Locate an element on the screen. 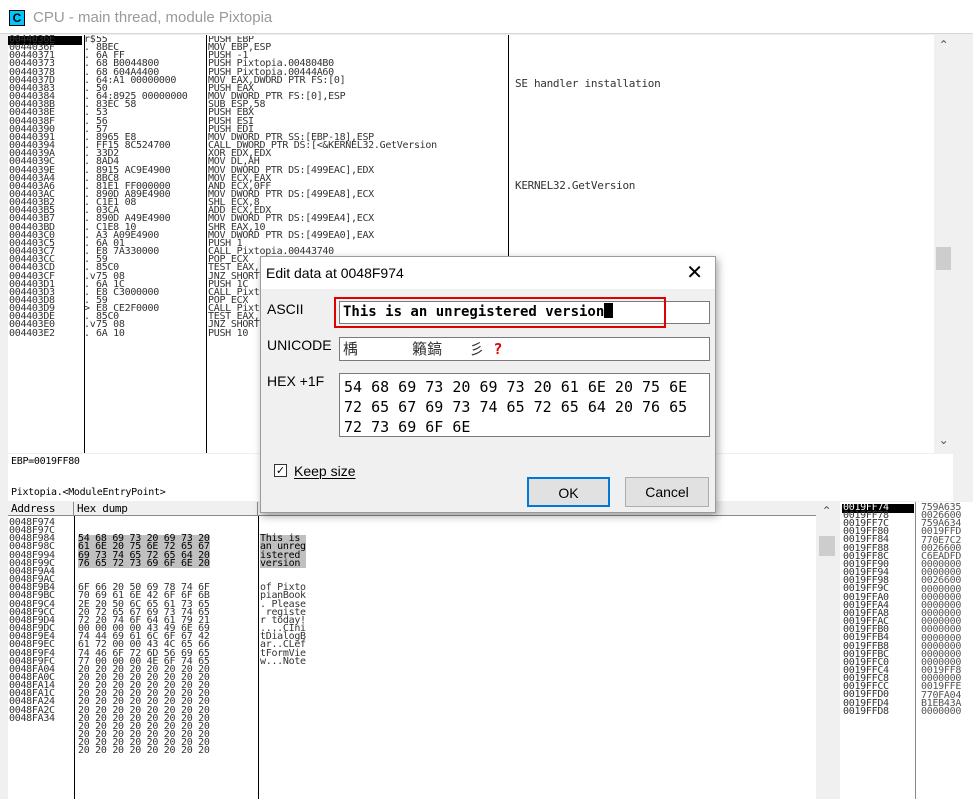 The height and width of the screenshot is (799, 973). info-entry-point: Pixtopia.<ModuleEntryPoint> is located at coordinates (88, 492).